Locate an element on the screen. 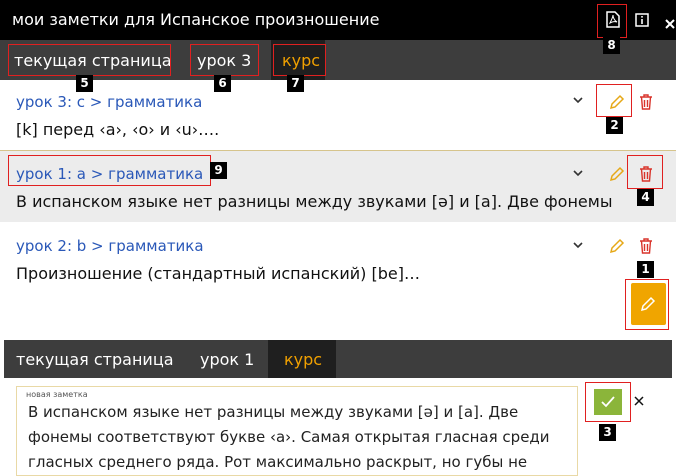 This screenshot has width=676, height=476. annotation-badge: 9 is located at coordinates (218, 170).